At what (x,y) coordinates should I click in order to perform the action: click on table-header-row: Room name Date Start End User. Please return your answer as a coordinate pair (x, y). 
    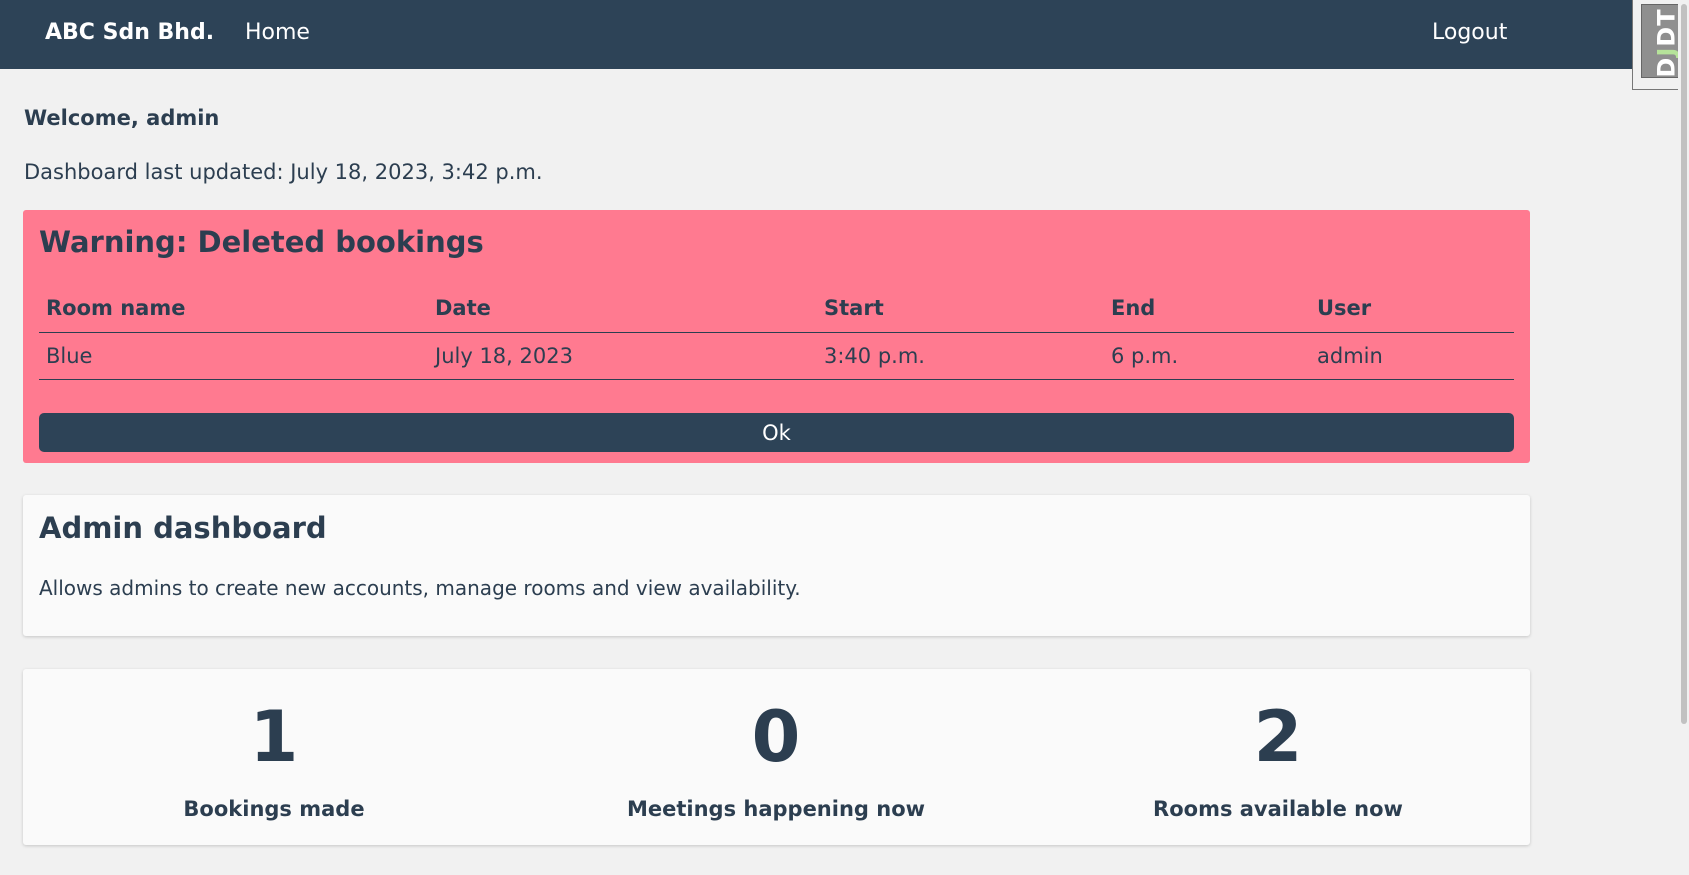
    Looking at the image, I should click on (776, 313).